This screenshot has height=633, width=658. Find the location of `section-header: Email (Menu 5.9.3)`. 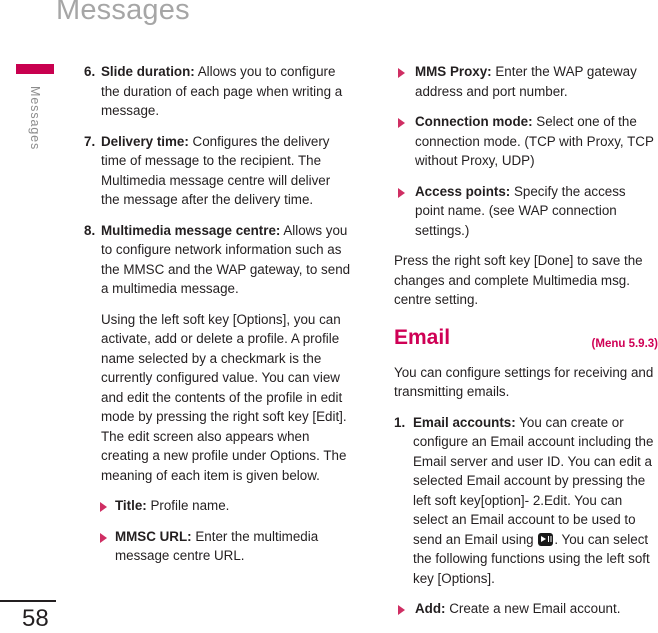

section-header: Email (Menu 5.9.3) is located at coordinates (526, 340).